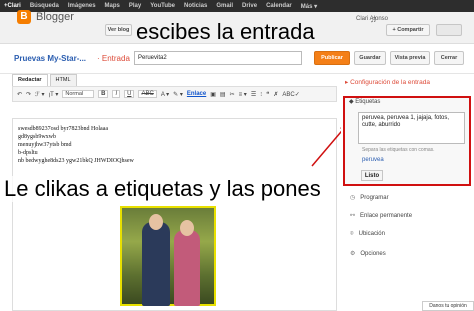  What do you see at coordinates (28, 153) in the screenshot?
I see `editor-line: b-dpsltu` at bounding box center [28, 153].